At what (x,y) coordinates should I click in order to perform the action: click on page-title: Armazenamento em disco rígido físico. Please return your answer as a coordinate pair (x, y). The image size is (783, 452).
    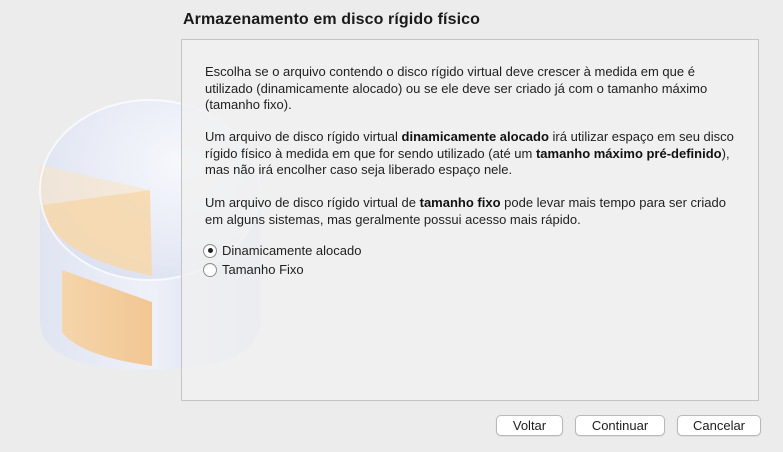
    Looking at the image, I should click on (331, 19).